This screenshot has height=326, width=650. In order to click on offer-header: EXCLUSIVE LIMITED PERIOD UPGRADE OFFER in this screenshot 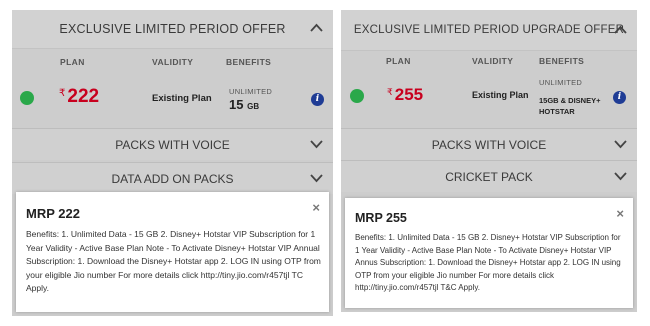, I will do `click(489, 30)`.